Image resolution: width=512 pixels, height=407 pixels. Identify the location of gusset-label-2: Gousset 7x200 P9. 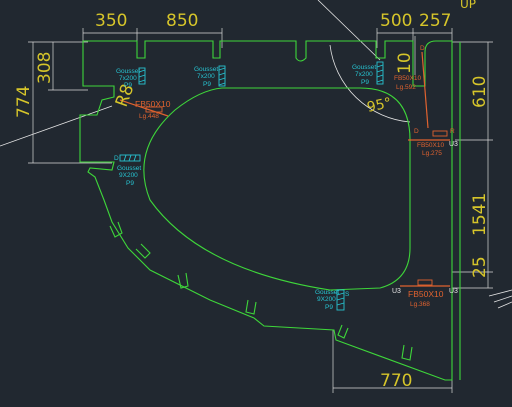
(206, 77).